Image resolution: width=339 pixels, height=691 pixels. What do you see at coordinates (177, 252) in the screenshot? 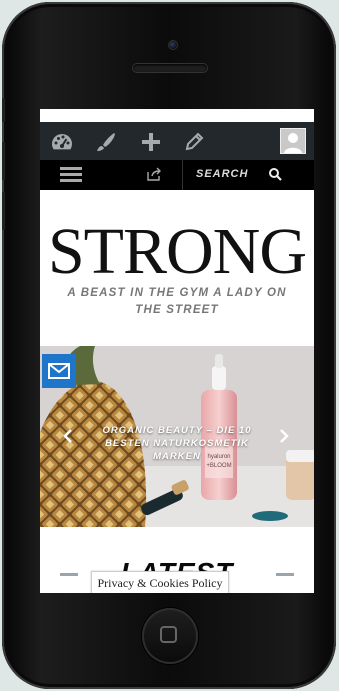
I see `site-logo: STRONG` at bounding box center [177, 252].